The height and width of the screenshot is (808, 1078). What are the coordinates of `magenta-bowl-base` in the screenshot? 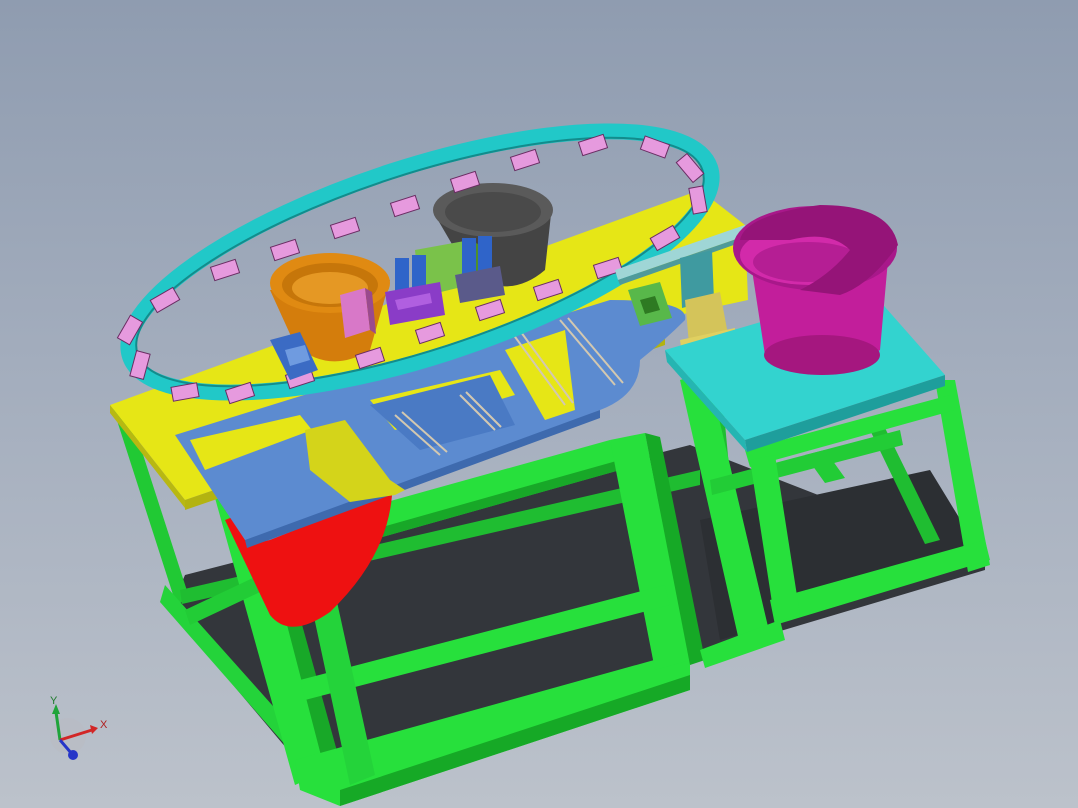 It's located at (822, 355).